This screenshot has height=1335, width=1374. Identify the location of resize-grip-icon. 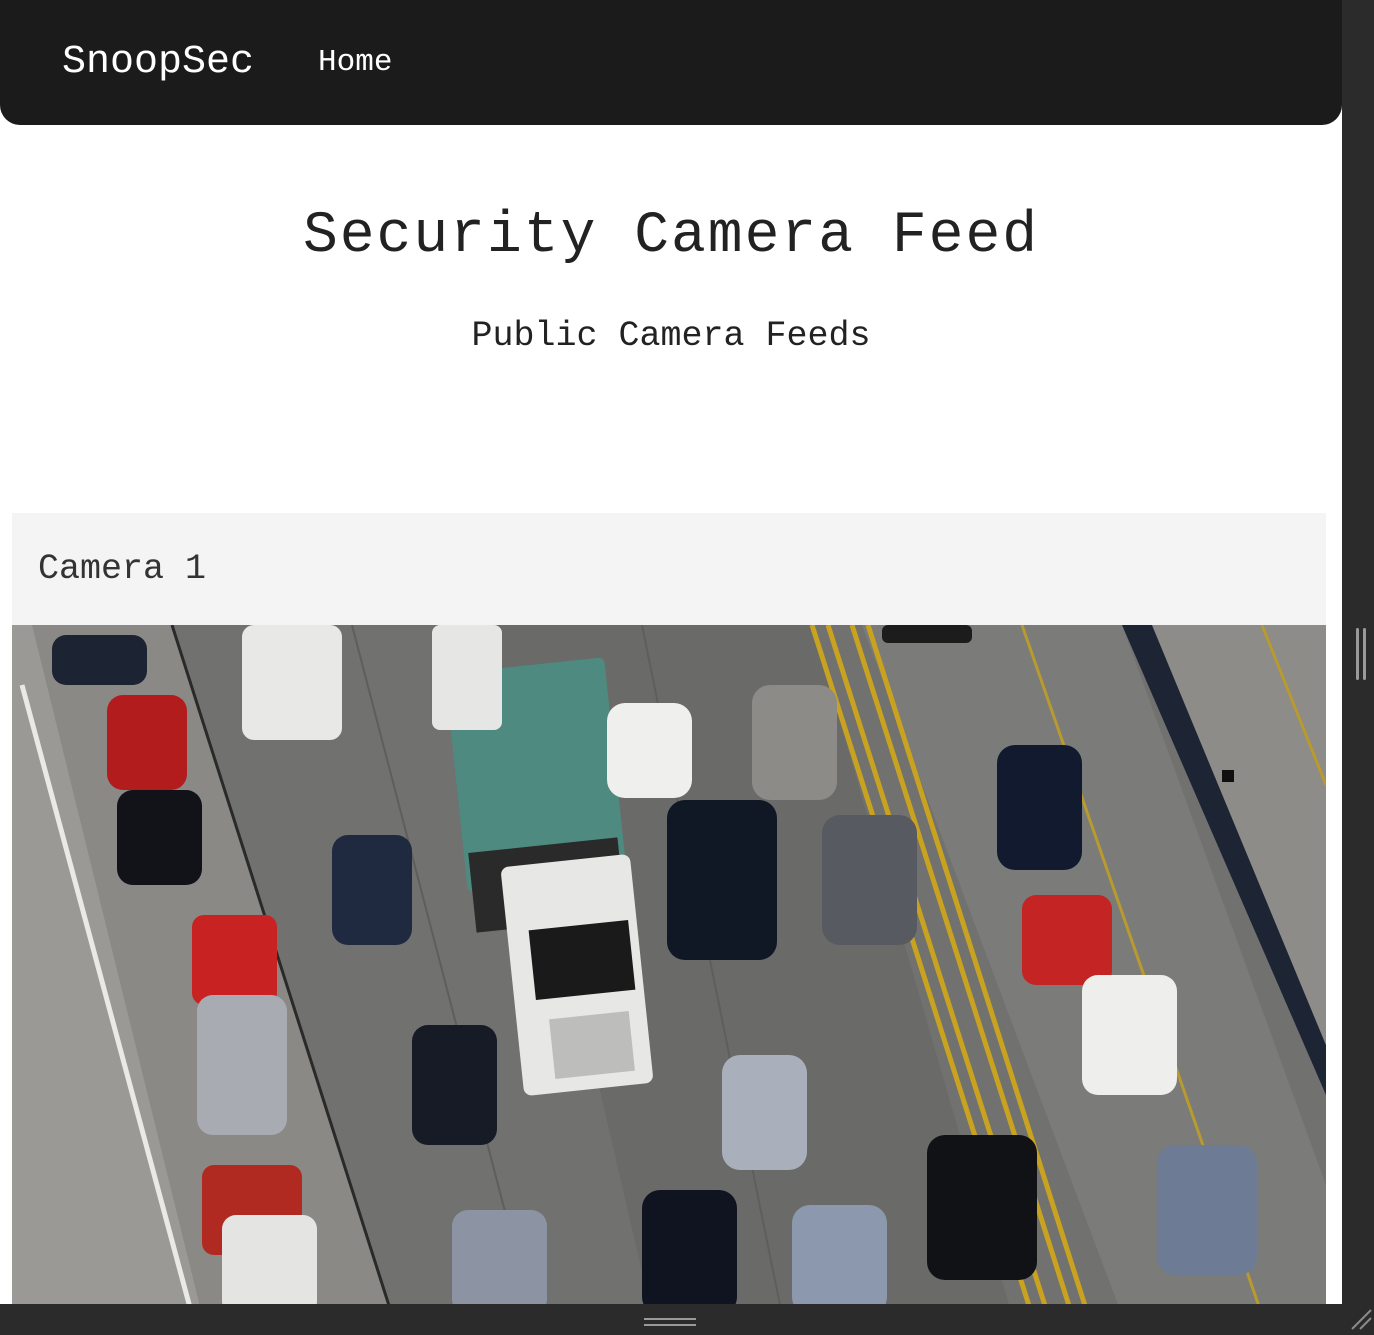
(1360, 1318).